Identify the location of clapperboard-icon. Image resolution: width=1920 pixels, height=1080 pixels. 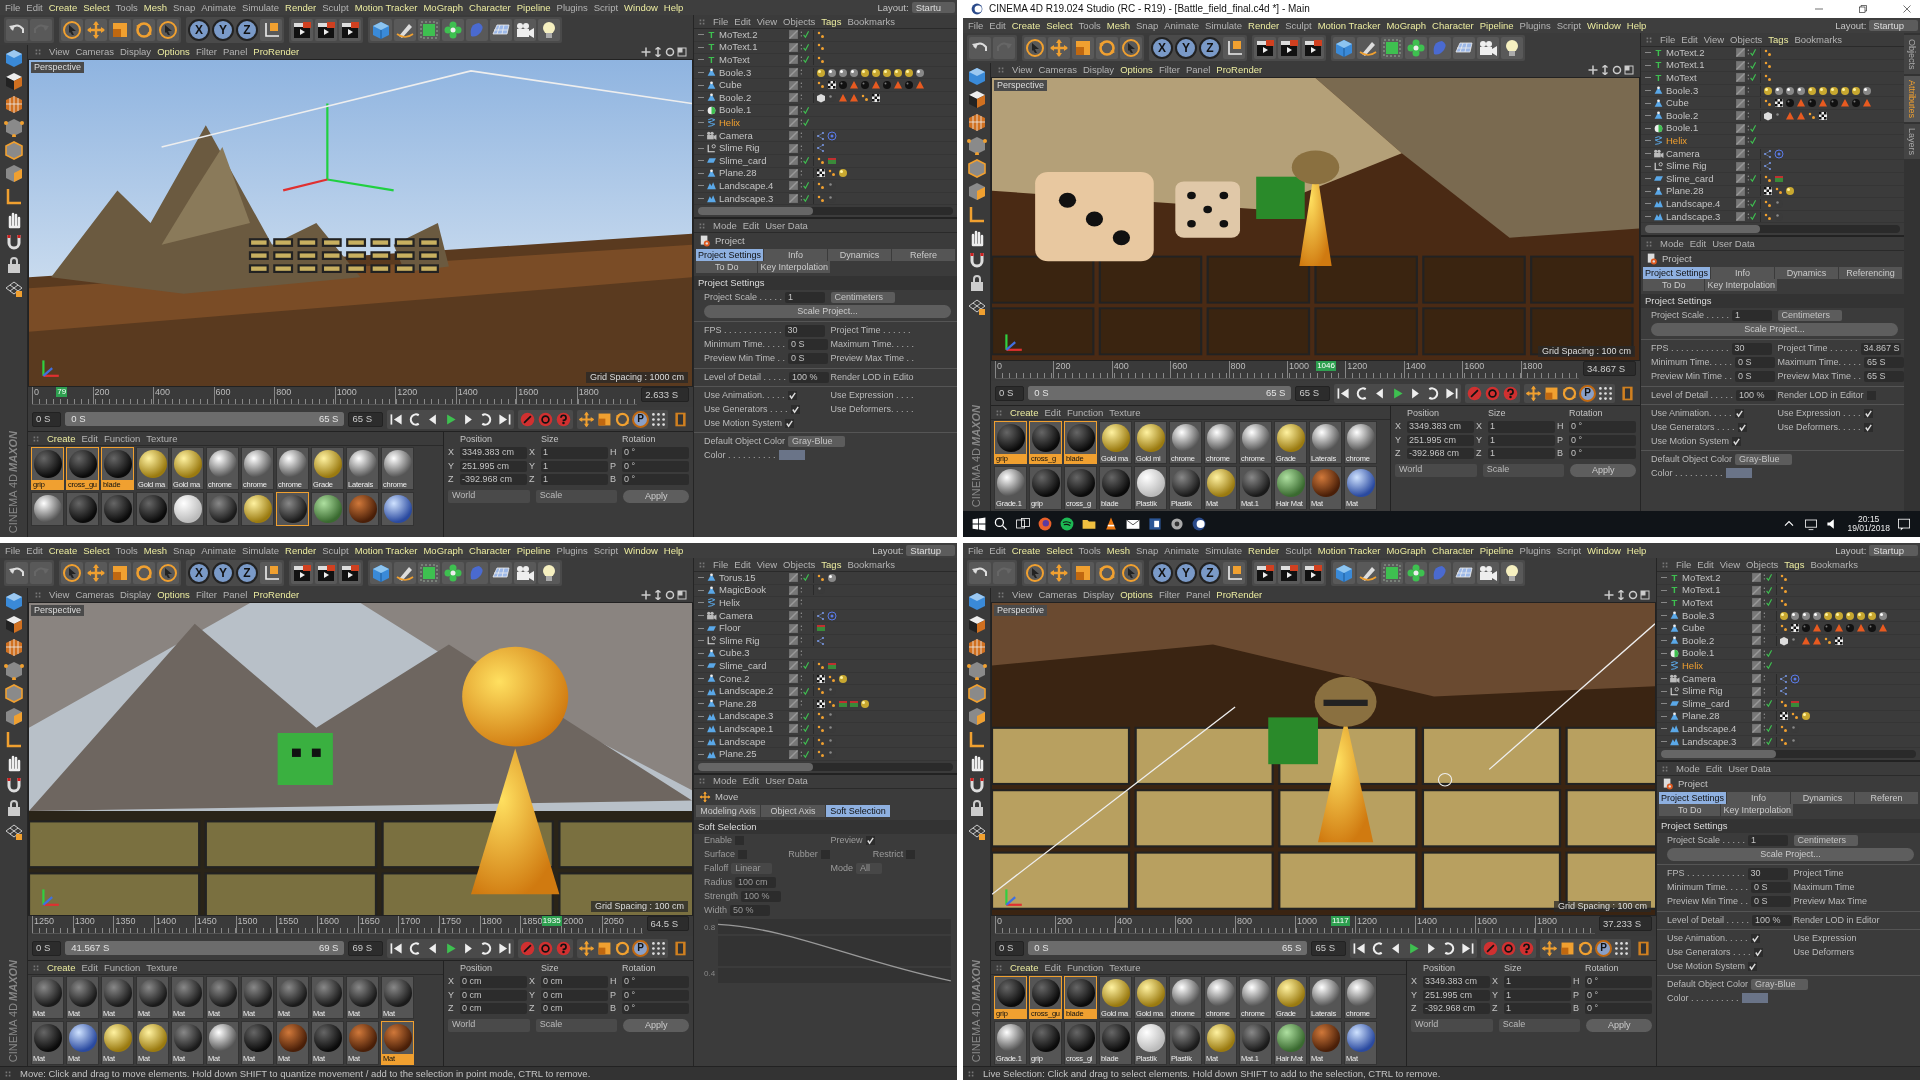
(350, 30).